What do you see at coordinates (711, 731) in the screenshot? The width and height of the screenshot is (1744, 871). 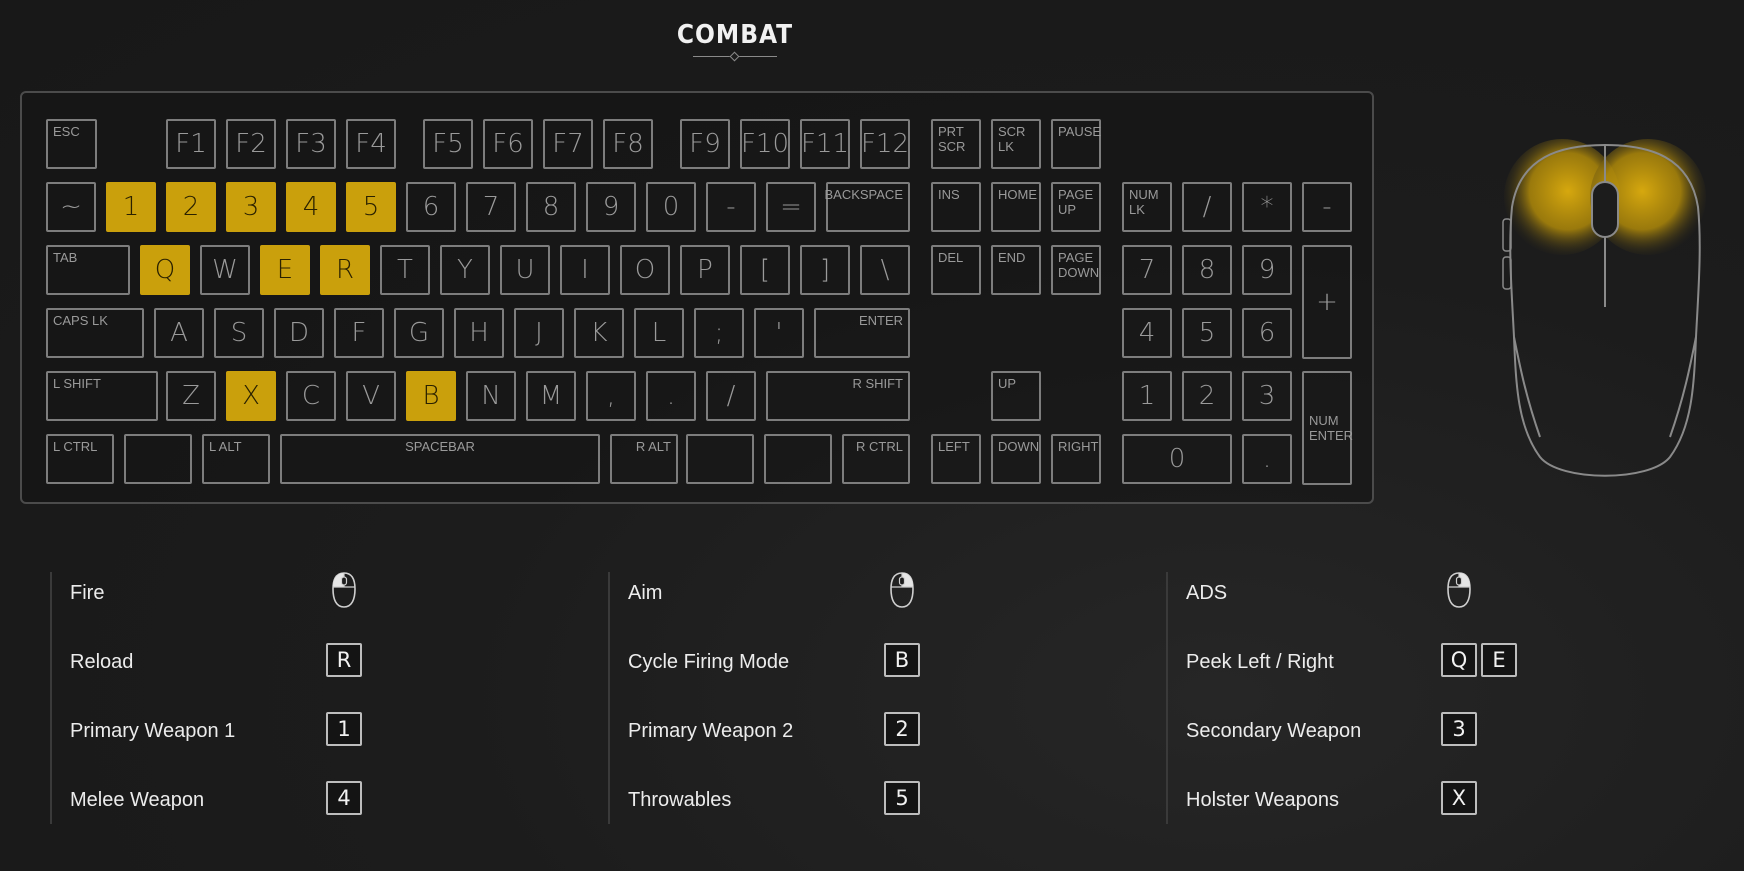 I see `action-label: Primary Weapon 2` at bounding box center [711, 731].